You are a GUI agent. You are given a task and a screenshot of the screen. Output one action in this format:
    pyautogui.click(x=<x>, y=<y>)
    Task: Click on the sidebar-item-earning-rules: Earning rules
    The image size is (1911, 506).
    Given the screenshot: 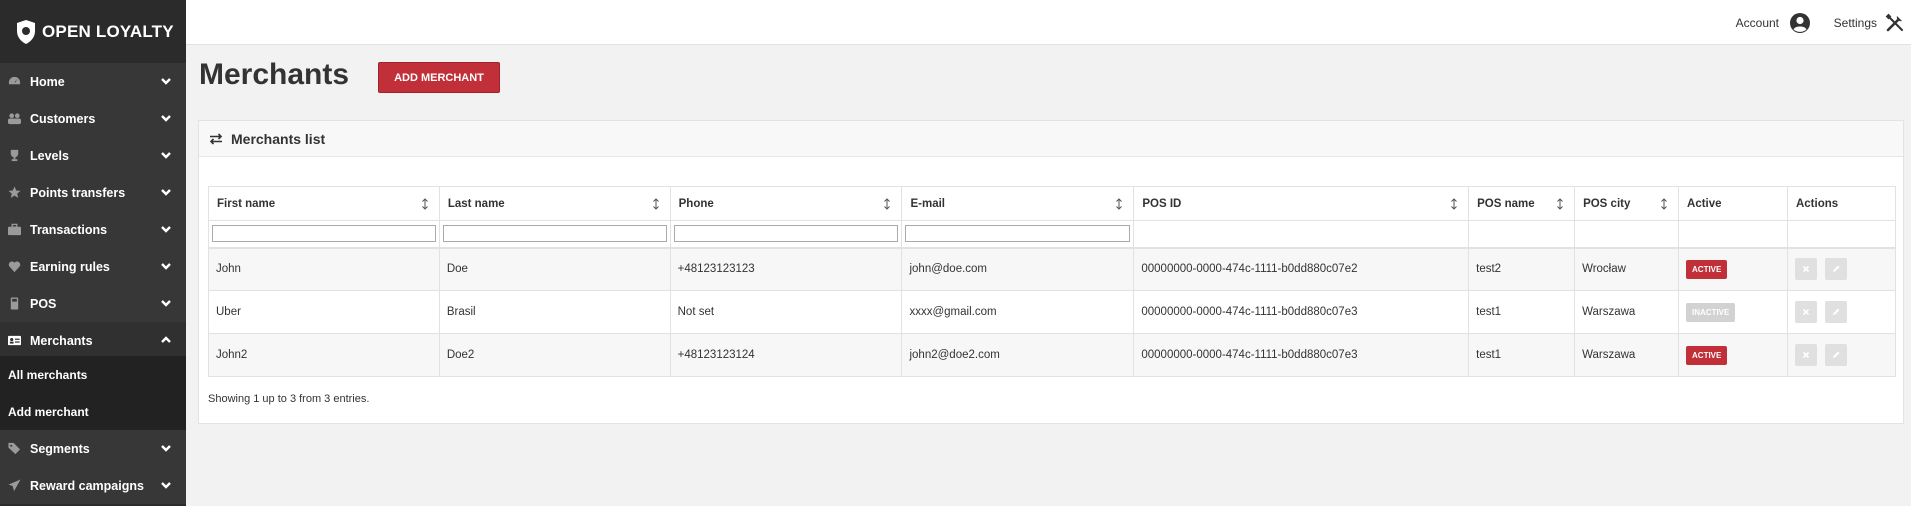 What is the action you would take?
    pyautogui.click(x=93, y=266)
    